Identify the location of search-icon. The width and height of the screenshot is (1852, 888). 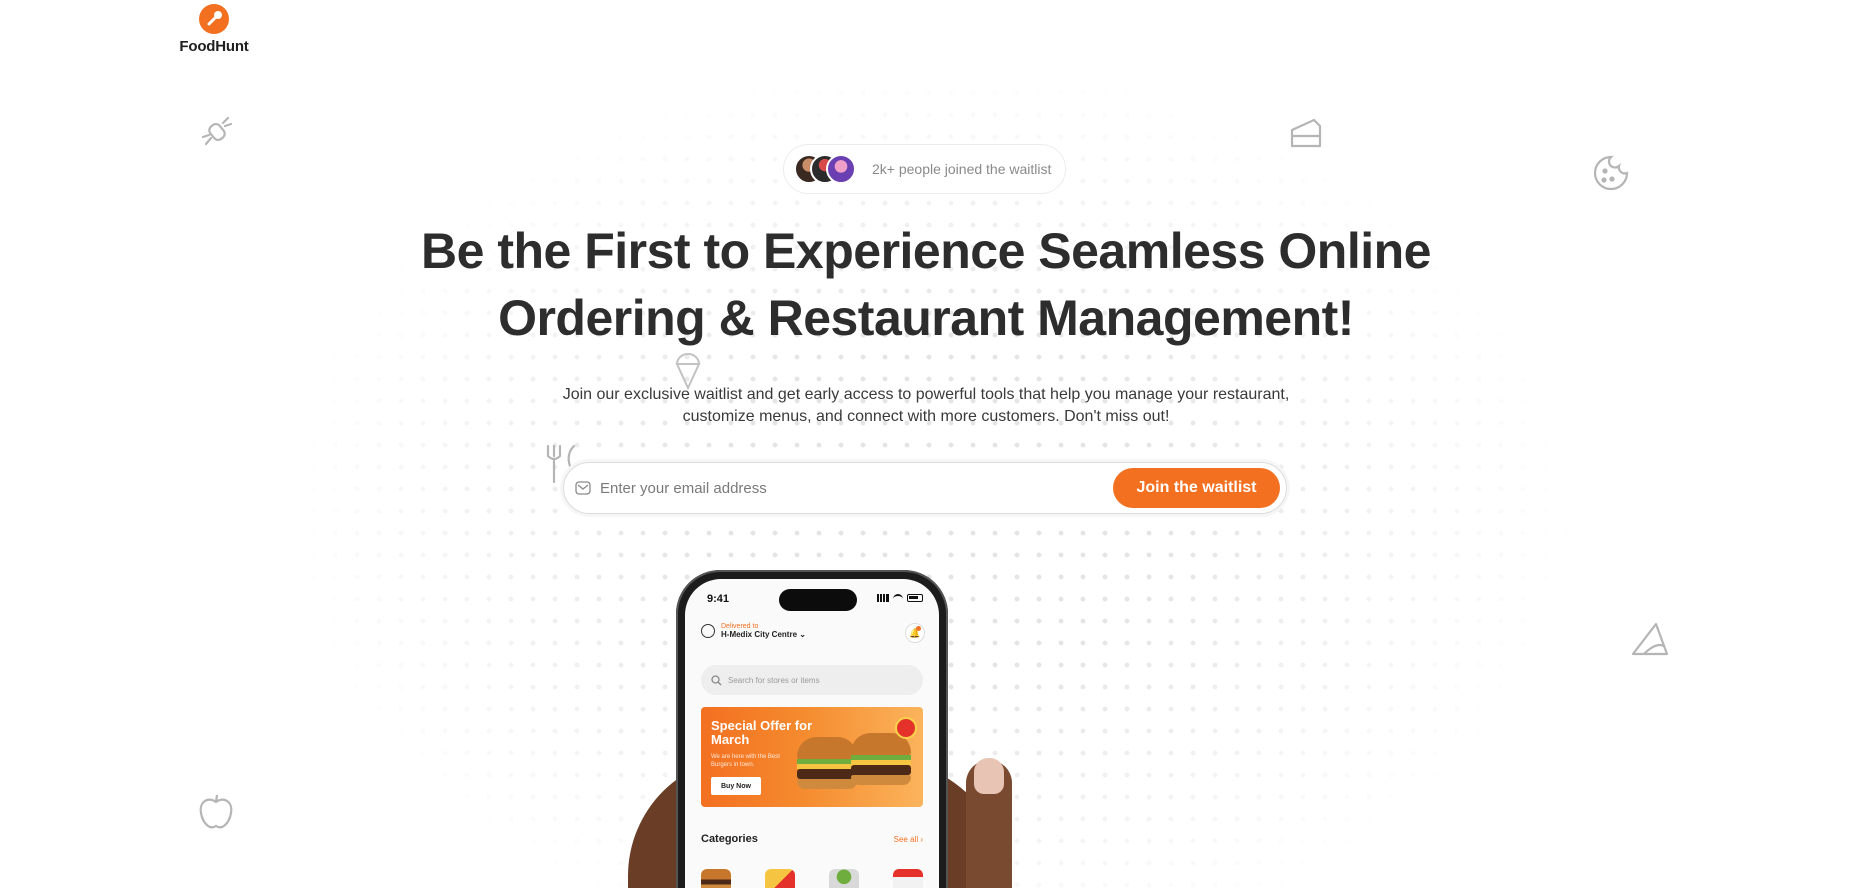
(716, 679).